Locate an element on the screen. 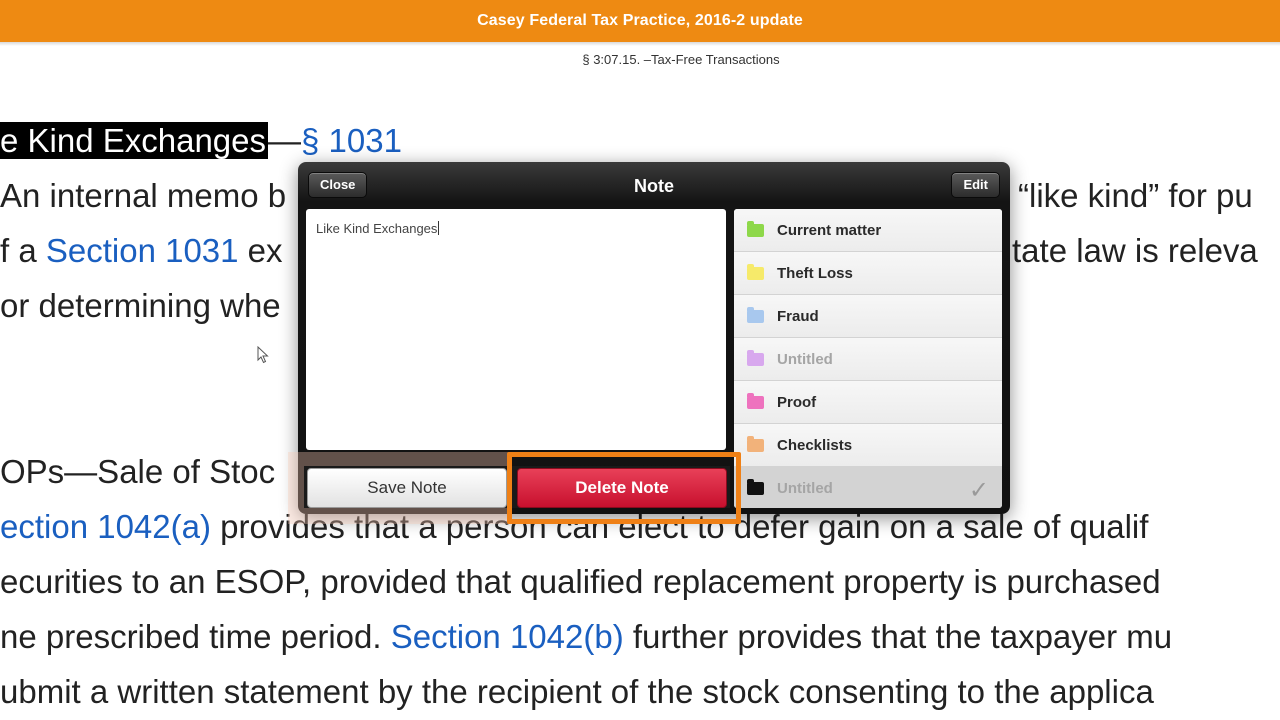 This screenshot has height=720, width=1280. doc-line-2: f a Section 1031 ex is located at coordinates (141, 251).